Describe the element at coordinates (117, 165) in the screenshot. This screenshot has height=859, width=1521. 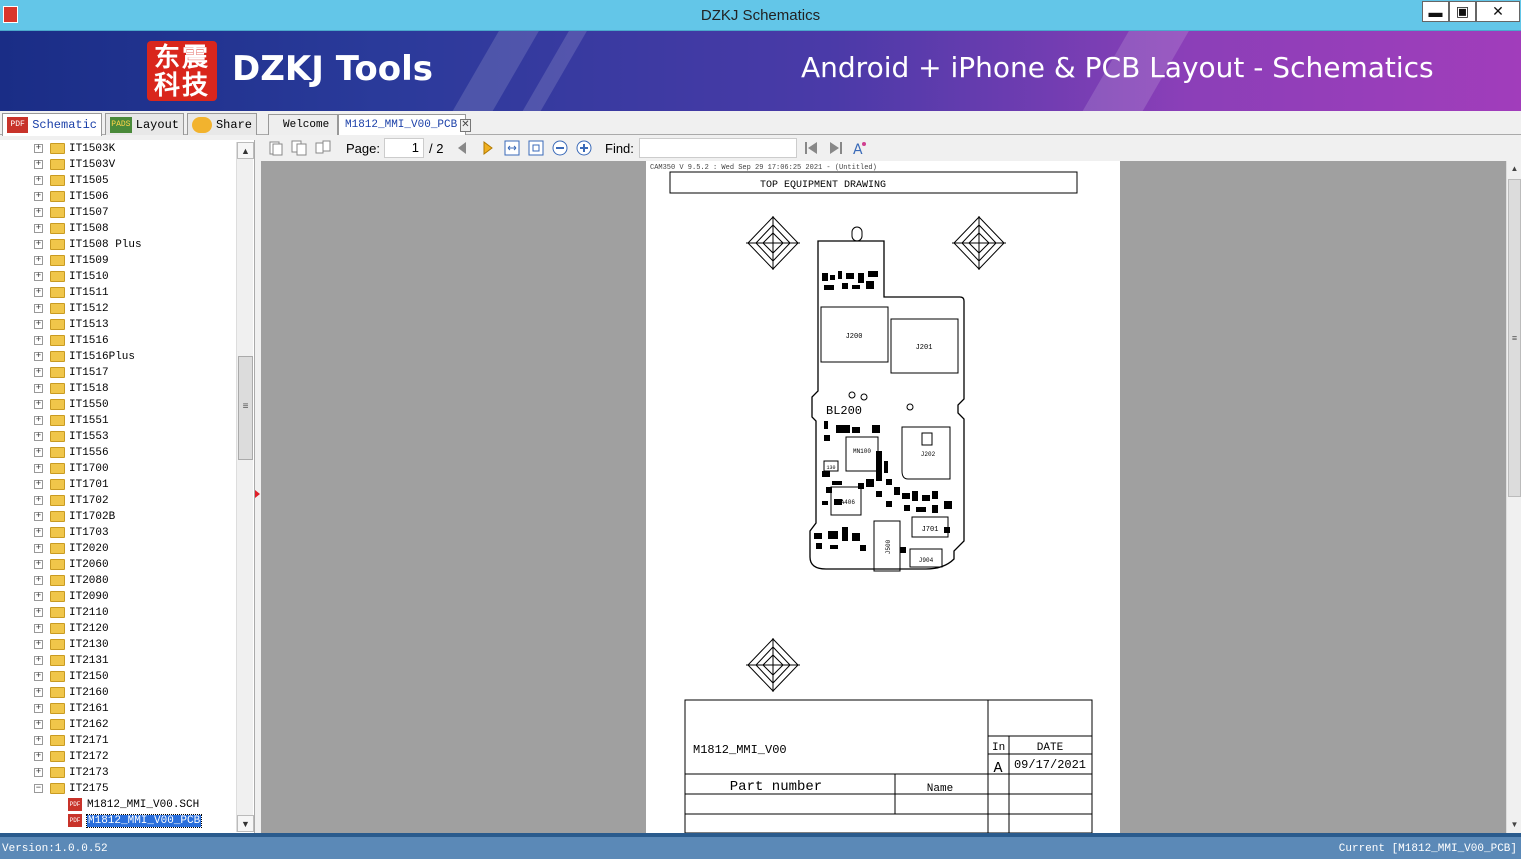
I see `tree-folder: + IT1503V` at that location.